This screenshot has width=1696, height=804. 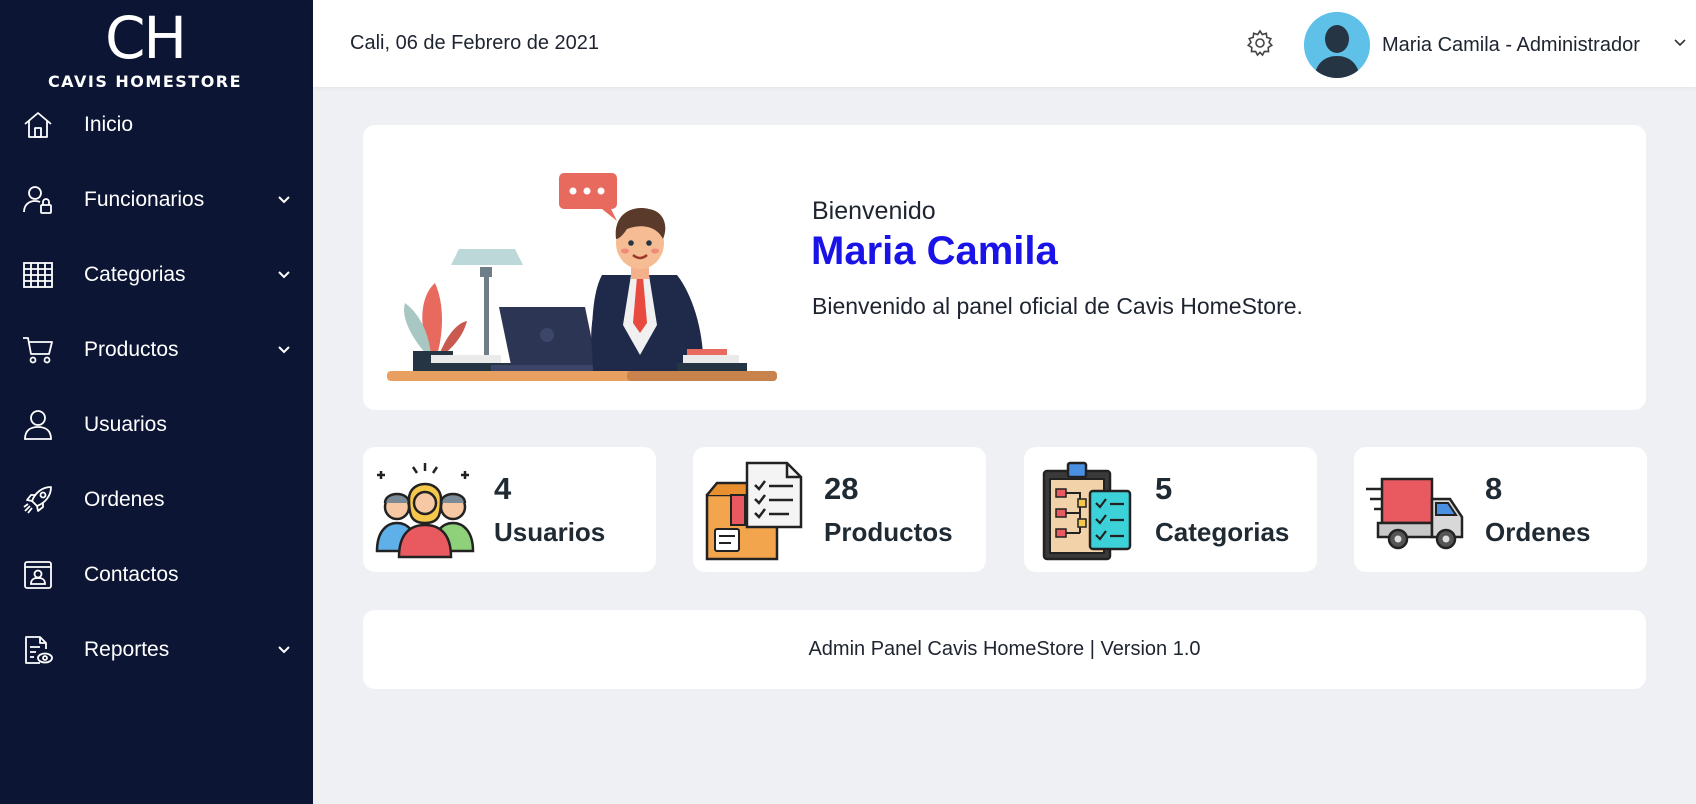 What do you see at coordinates (38, 650) in the screenshot?
I see `report-icon` at bounding box center [38, 650].